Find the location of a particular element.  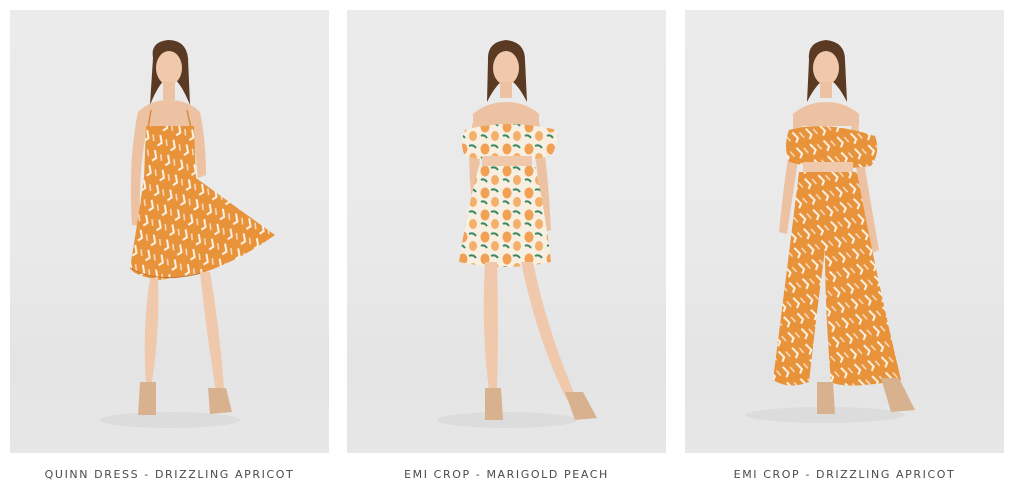

product-name: EMI CROP - MARIGOLD PEACH is located at coordinates (506, 475).